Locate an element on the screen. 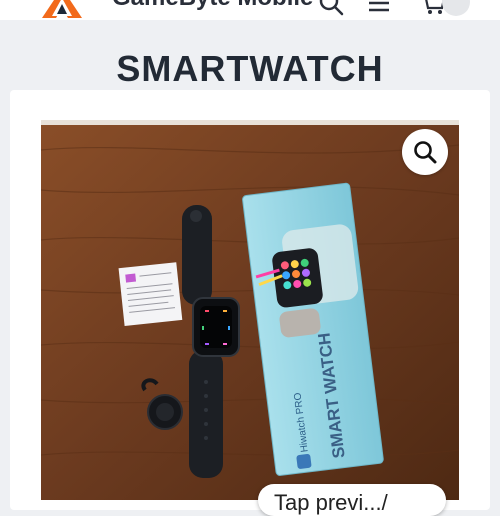 The height and width of the screenshot is (516, 500). zoom-button is located at coordinates (425, 152).